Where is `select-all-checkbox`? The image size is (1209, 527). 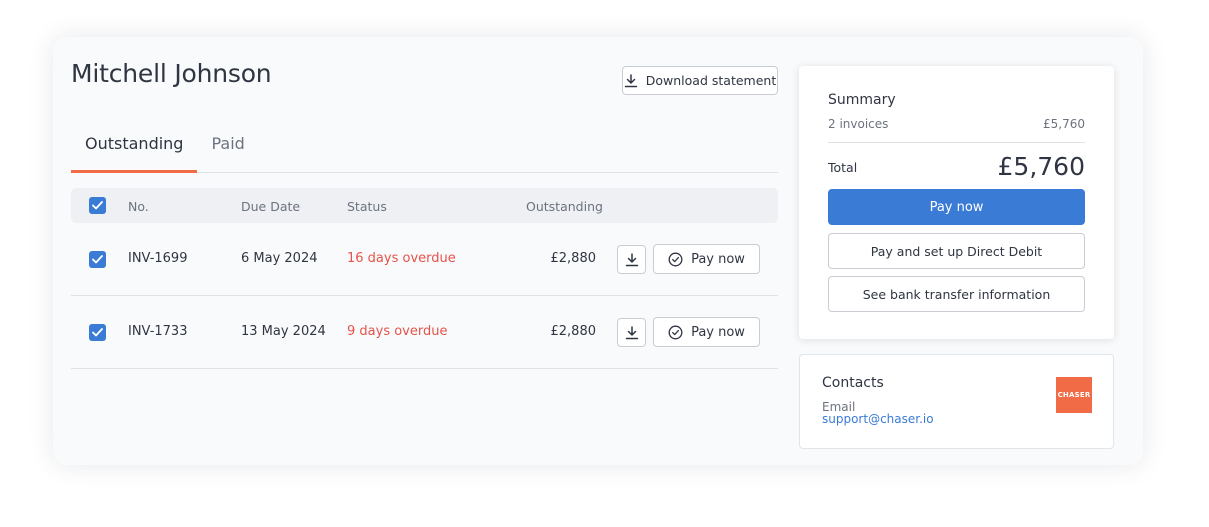
select-all-checkbox is located at coordinates (97, 205).